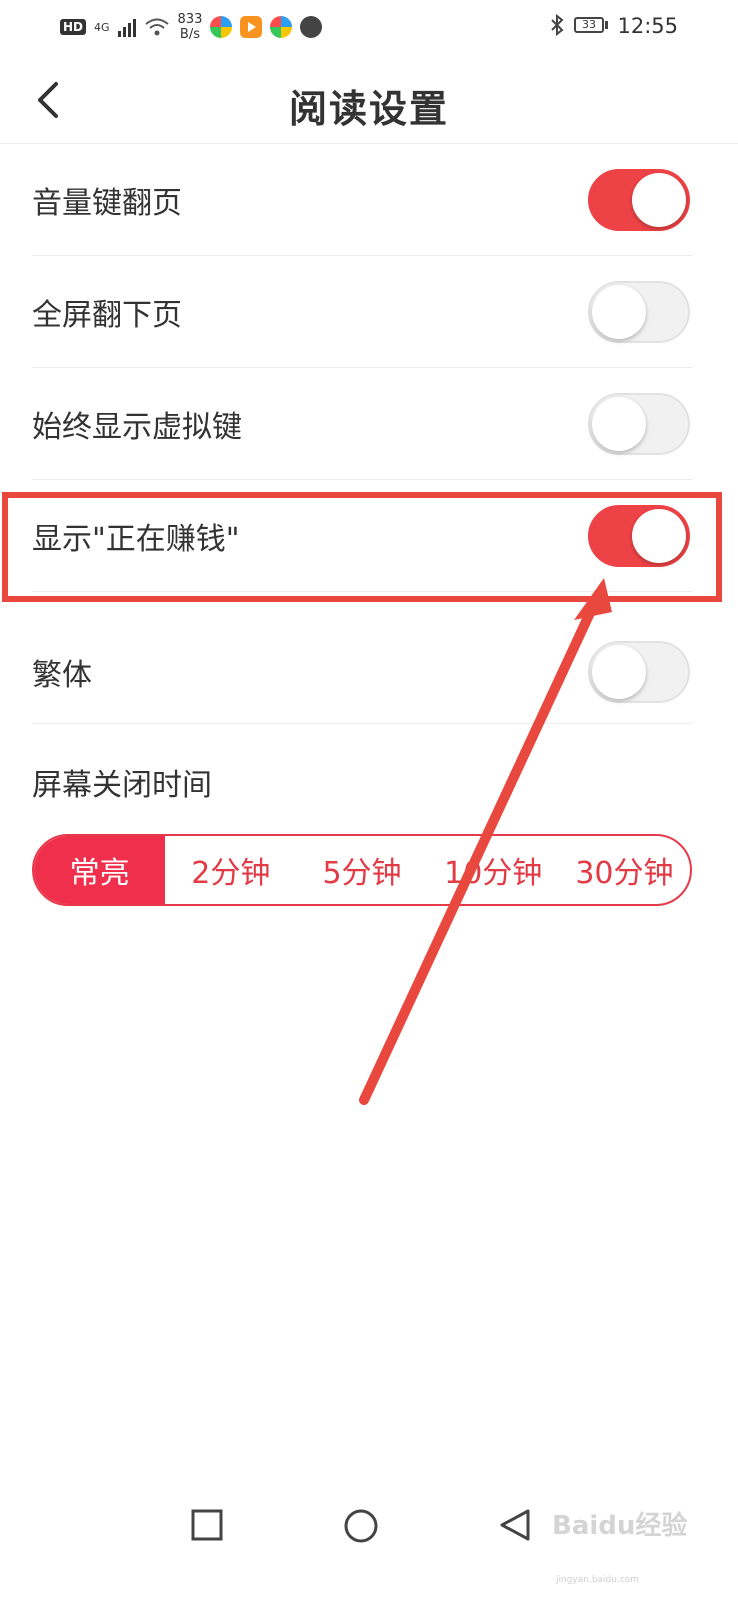 This screenshot has height=1600, width=738. What do you see at coordinates (485, 841) in the screenshot?
I see `annotation-arrow` at bounding box center [485, 841].